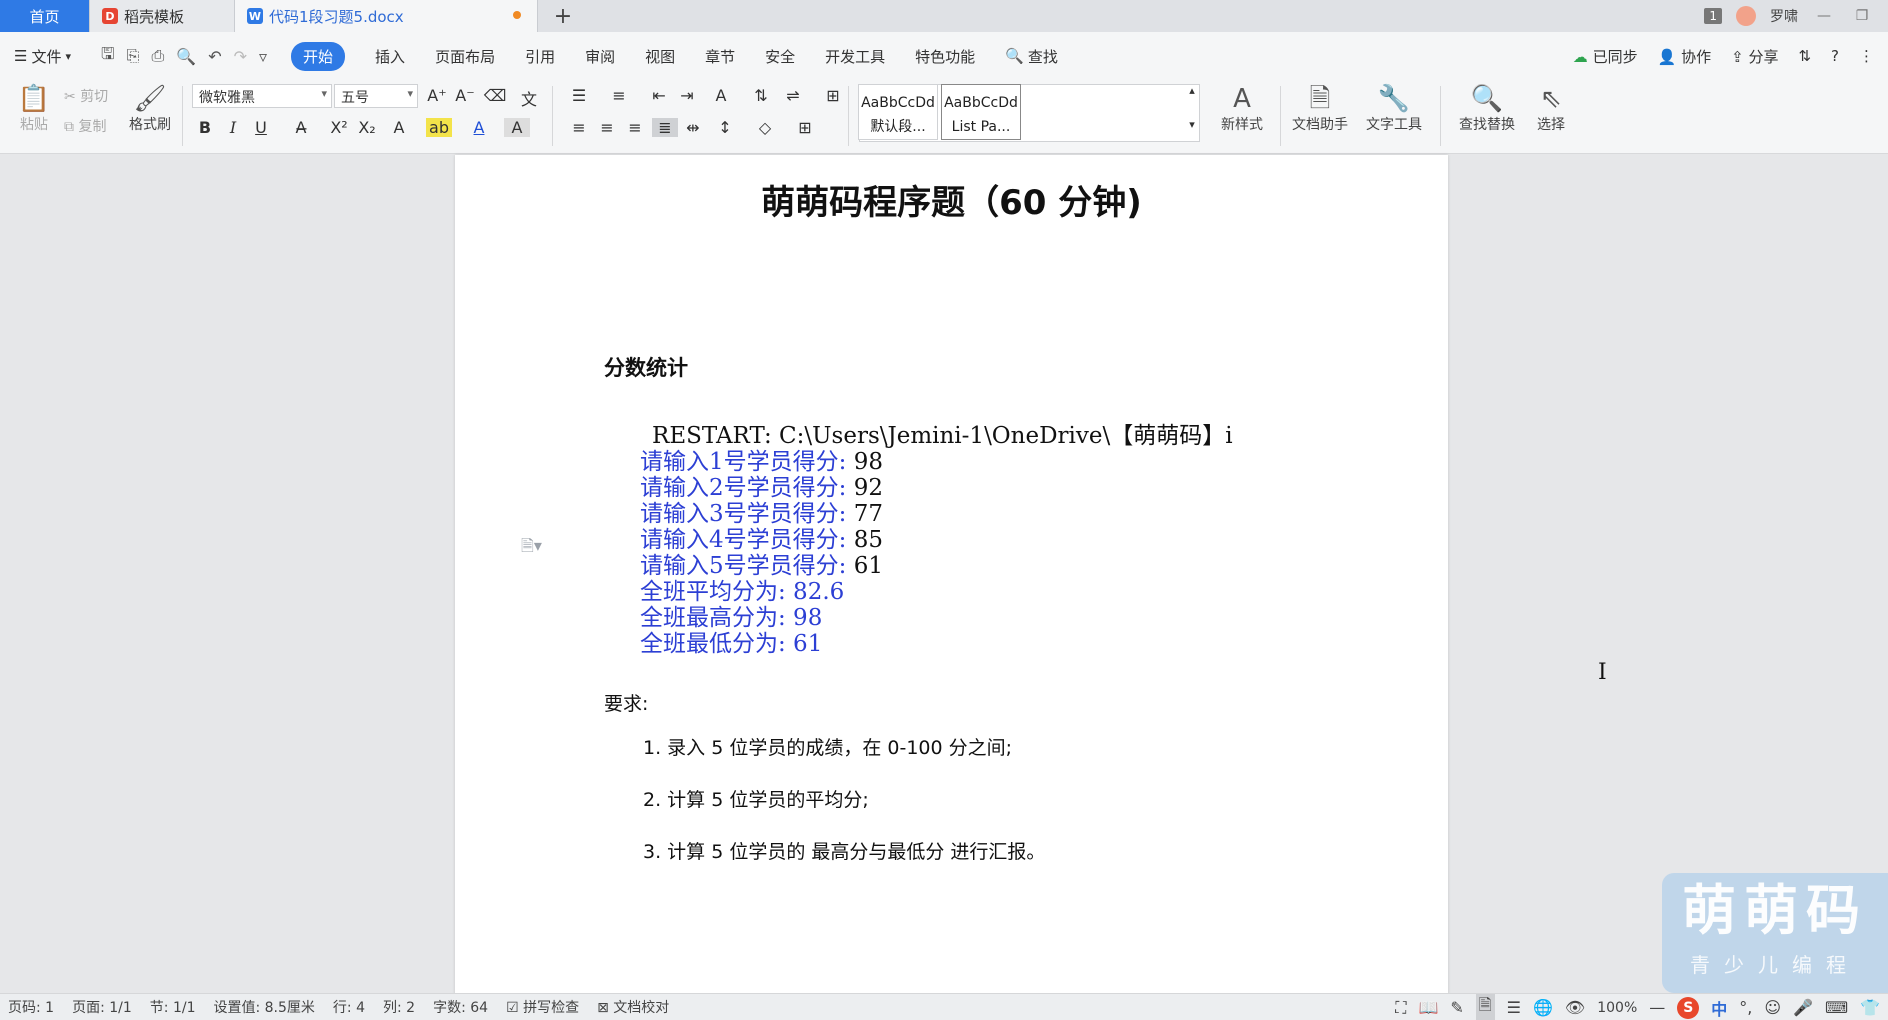  What do you see at coordinates (1866, 56) in the screenshot?
I see `more-icon: ⋮` at bounding box center [1866, 56].